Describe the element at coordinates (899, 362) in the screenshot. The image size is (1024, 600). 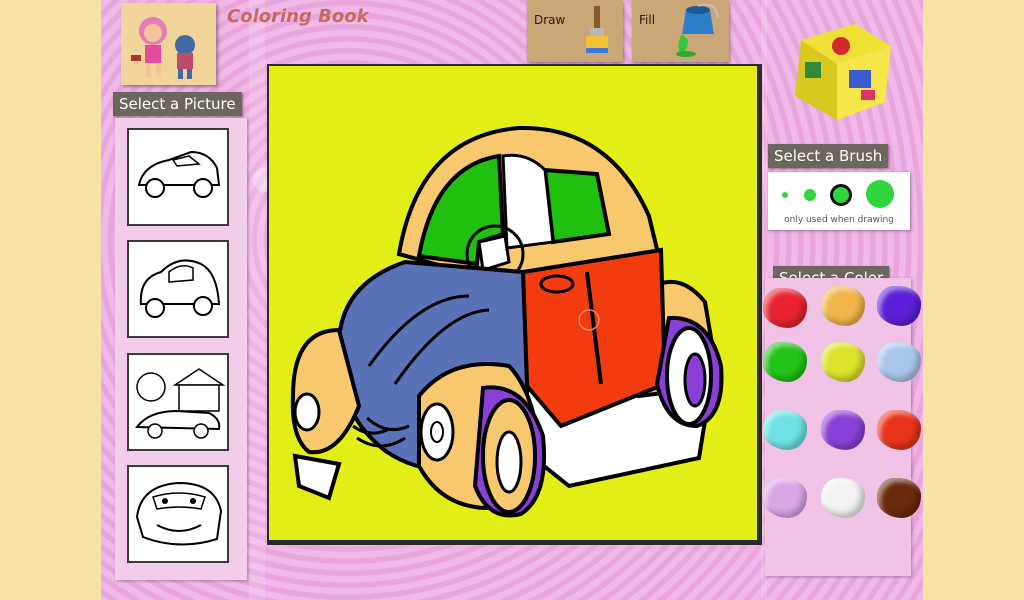
I see `color-swatch-light-blue` at that location.